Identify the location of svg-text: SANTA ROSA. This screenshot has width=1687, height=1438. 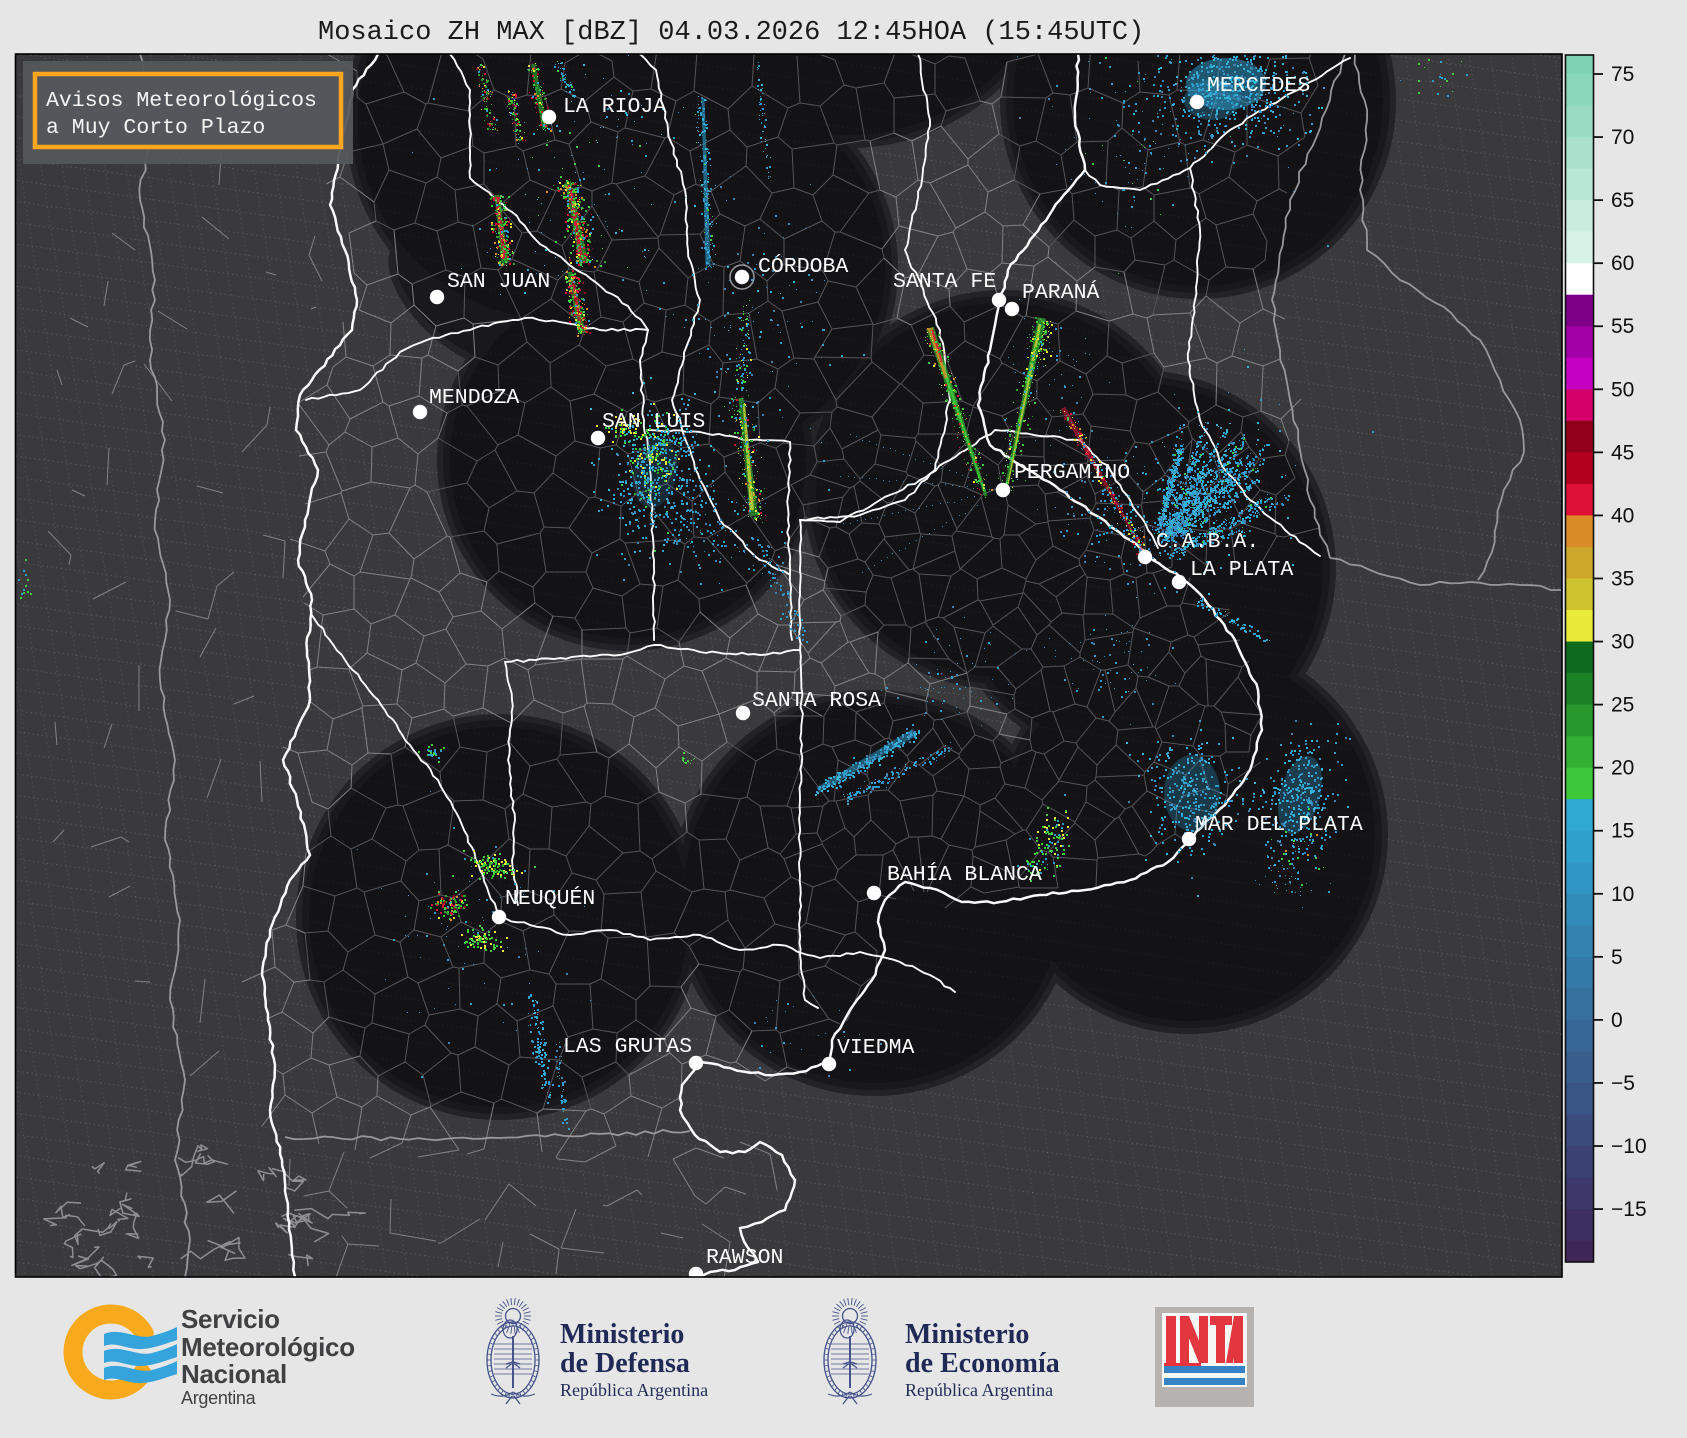
(816, 701).